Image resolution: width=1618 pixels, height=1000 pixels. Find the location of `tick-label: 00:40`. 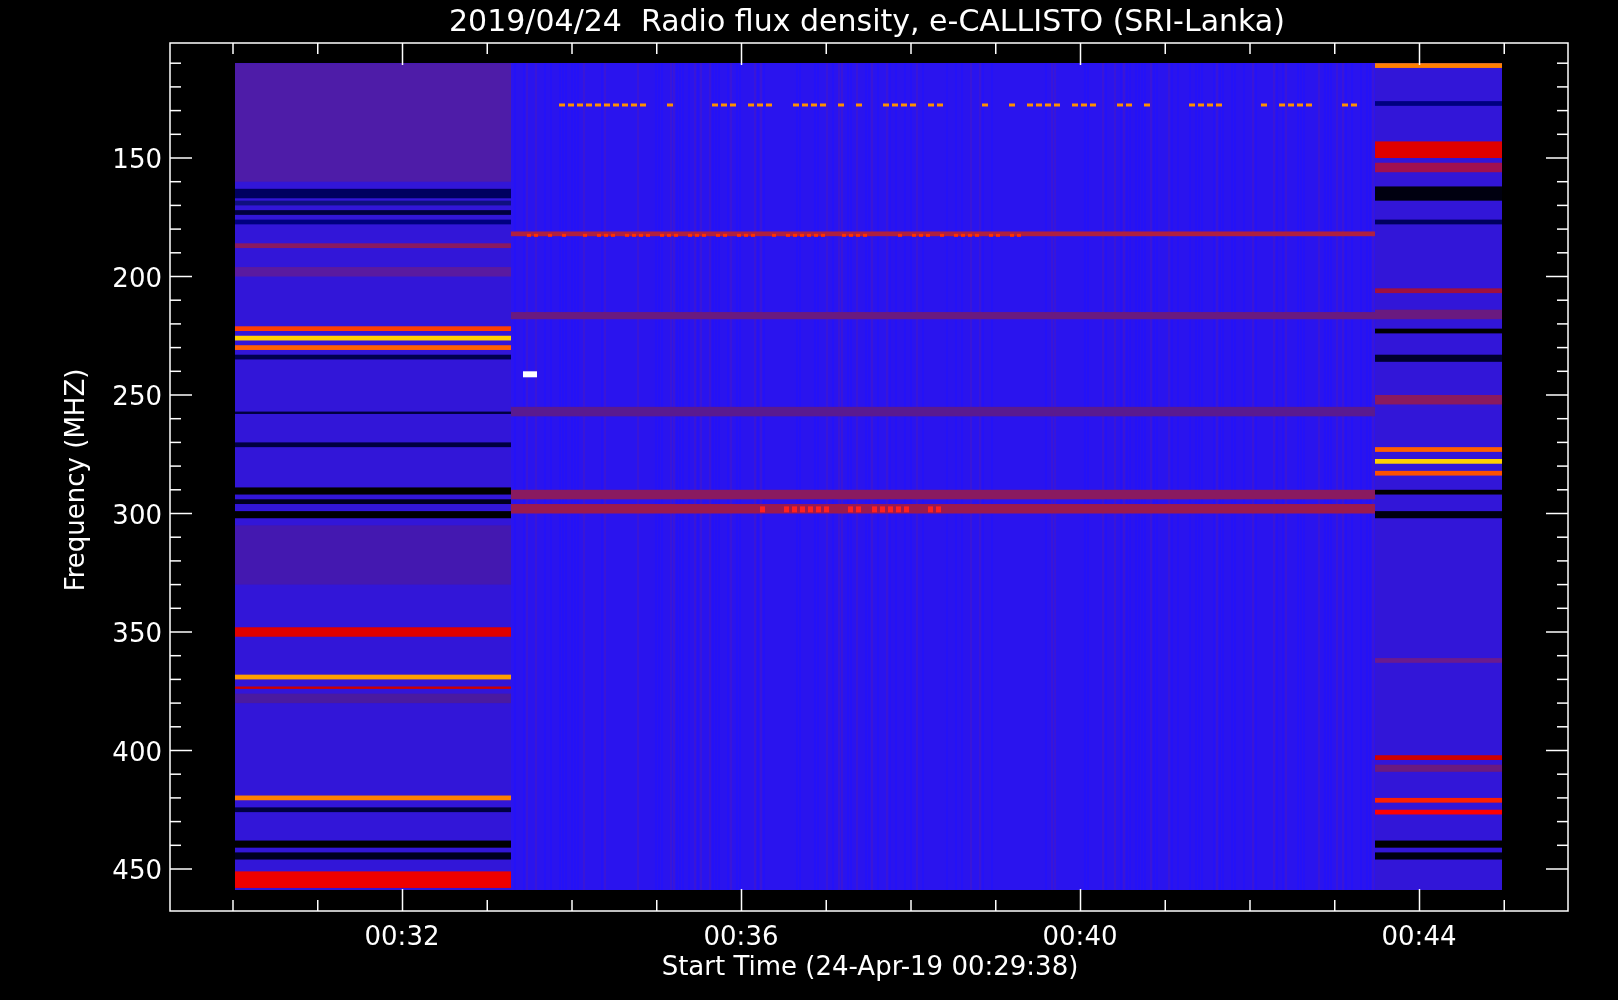

tick-label: 00:40 is located at coordinates (1080, 936).